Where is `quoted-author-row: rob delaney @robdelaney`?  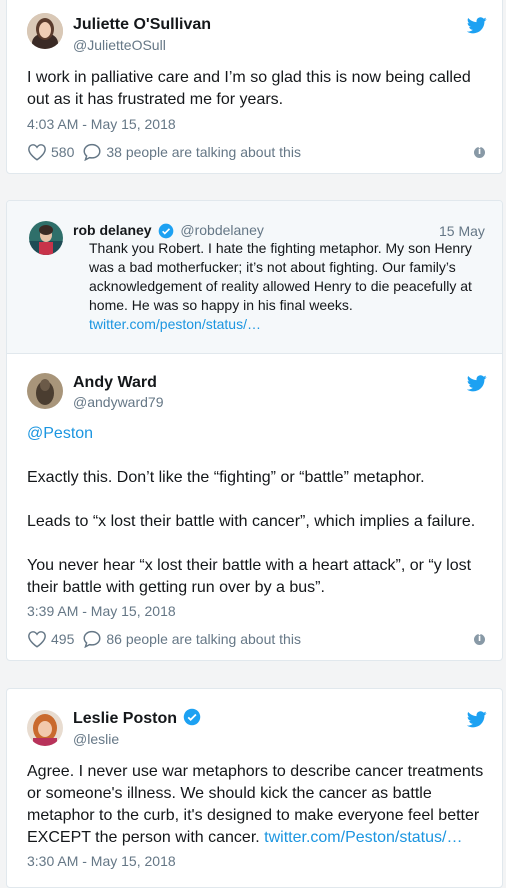 quoted-author-row: rob delaney @robdelaney is located at coordinates (168, 230).